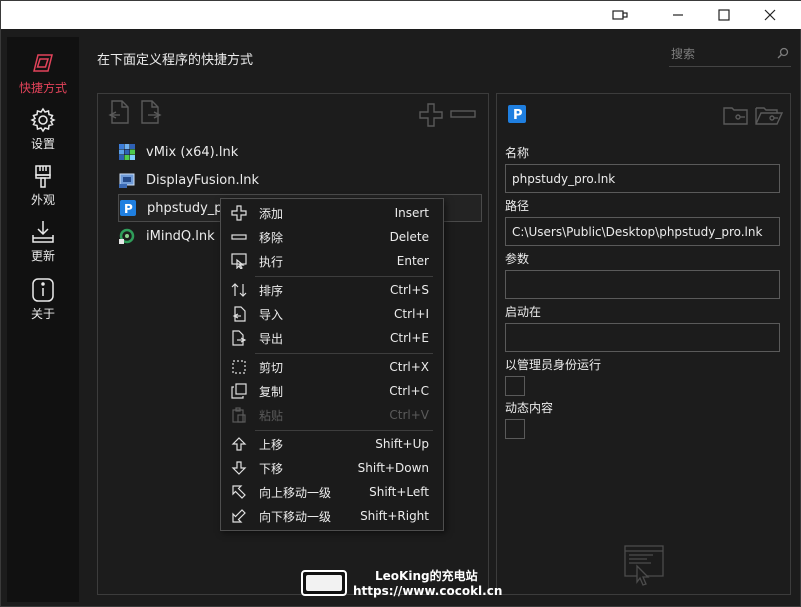 The width and height of the screenshot is (801, 607). Describe the element at coordinates (239, 237) in the screenshot. I see `minus-icon` at that location.